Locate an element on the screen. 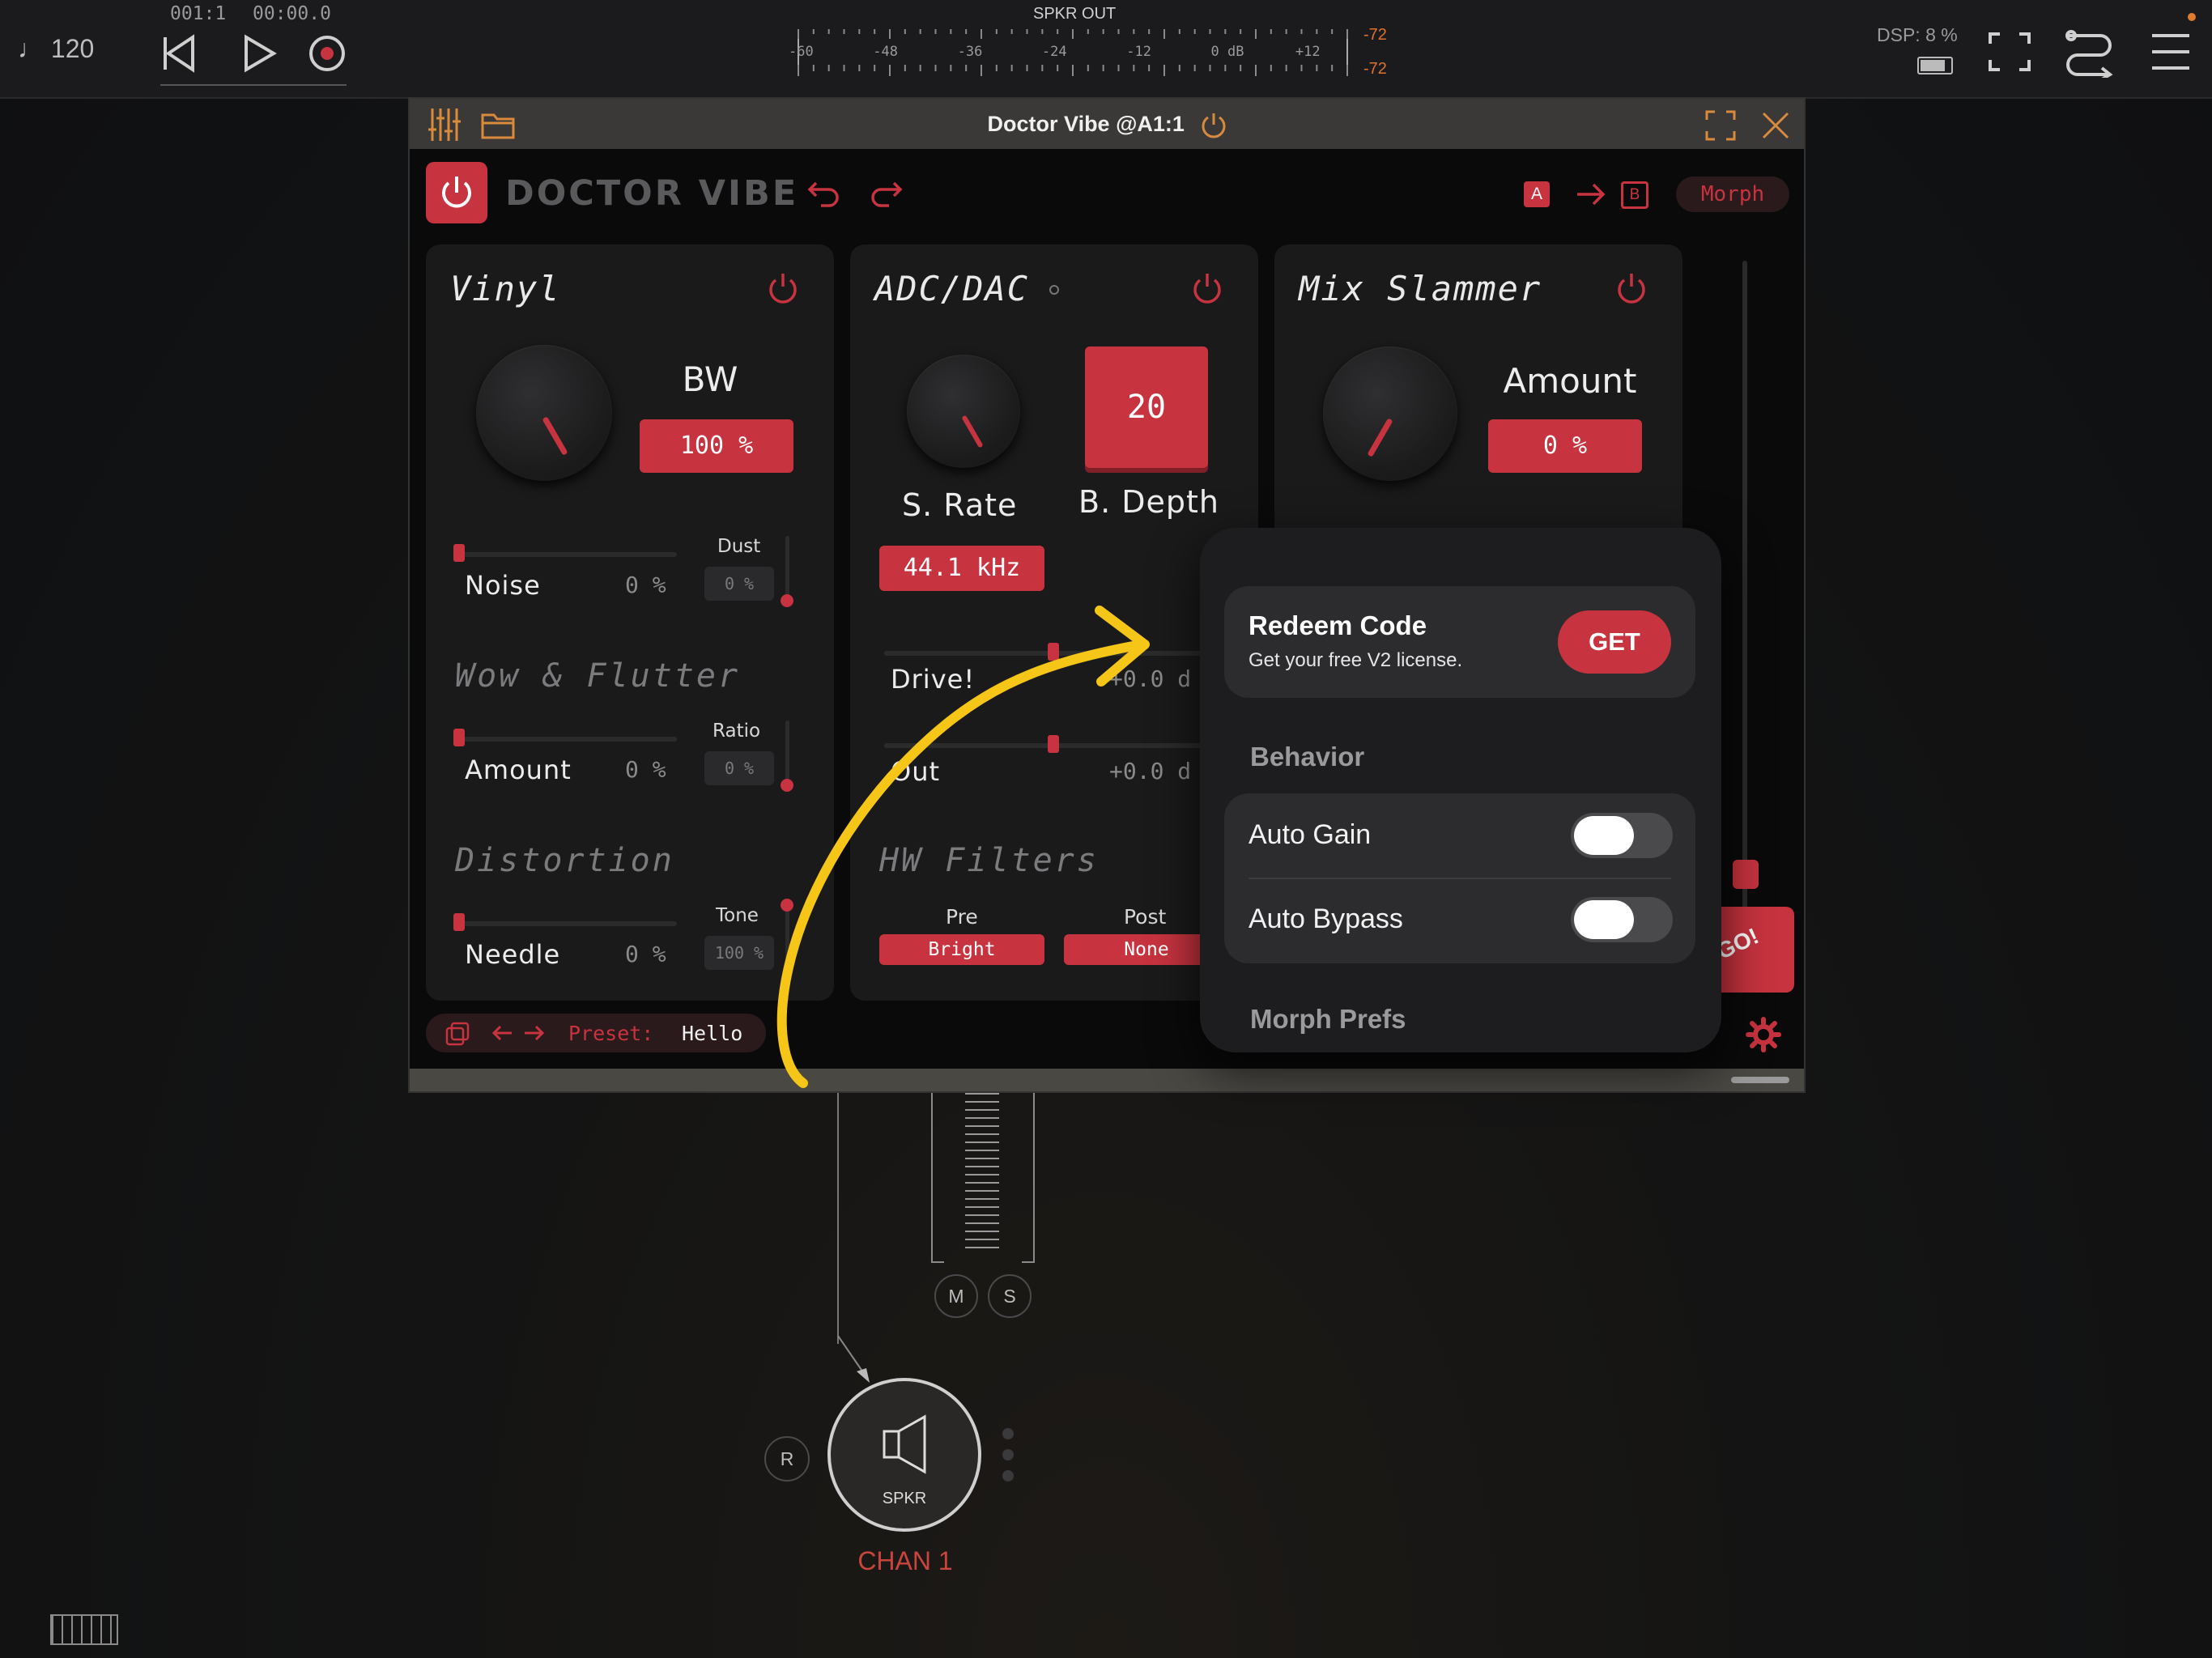 The width and height of the screenshot is (2212, 1658). adc-dac-title: ADC/DAC is located at coordinates (952, 288).